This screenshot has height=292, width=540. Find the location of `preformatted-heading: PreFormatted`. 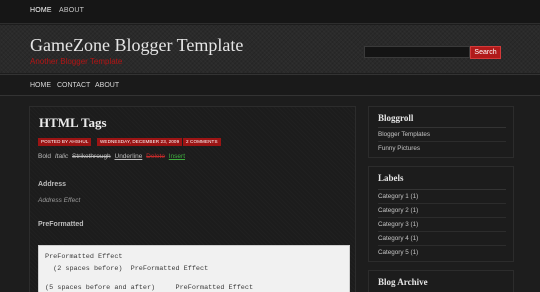

preformatted-heading: PreFormatted is located at coordinates (61, 224).